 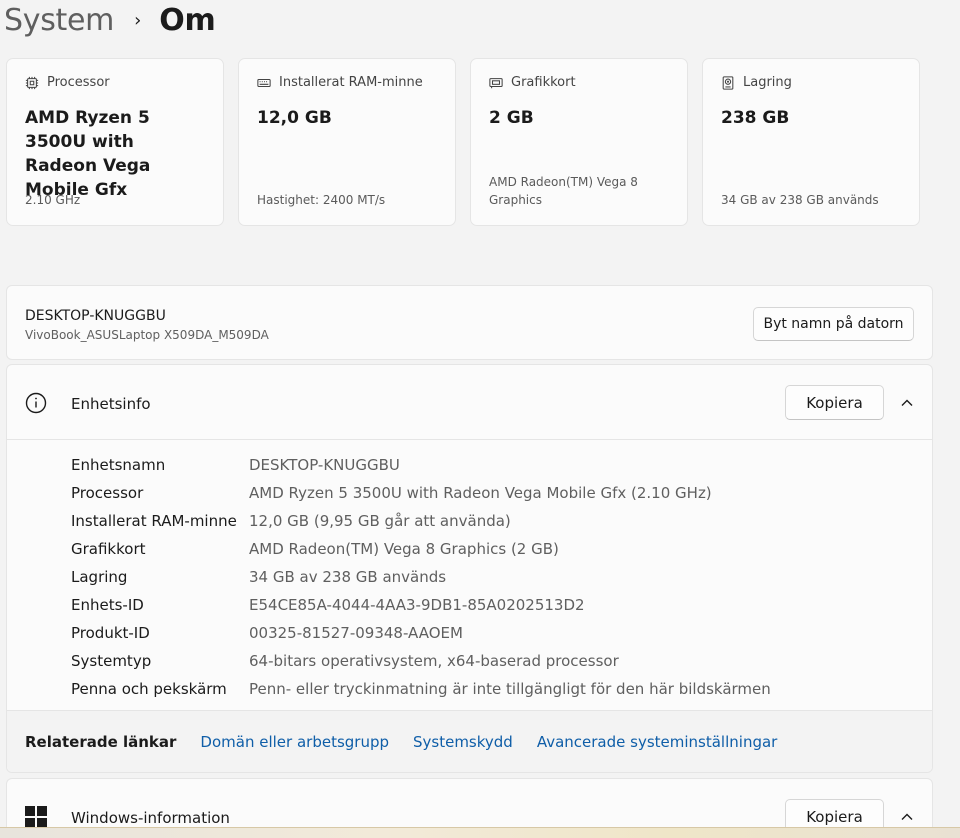 What do you see at coordinates (404, 549) in the screenshot?
I see `spec-value: AMD Radeon(TM) Vega 8 Graphics (2 GB)` at bounding box center [404, 549].